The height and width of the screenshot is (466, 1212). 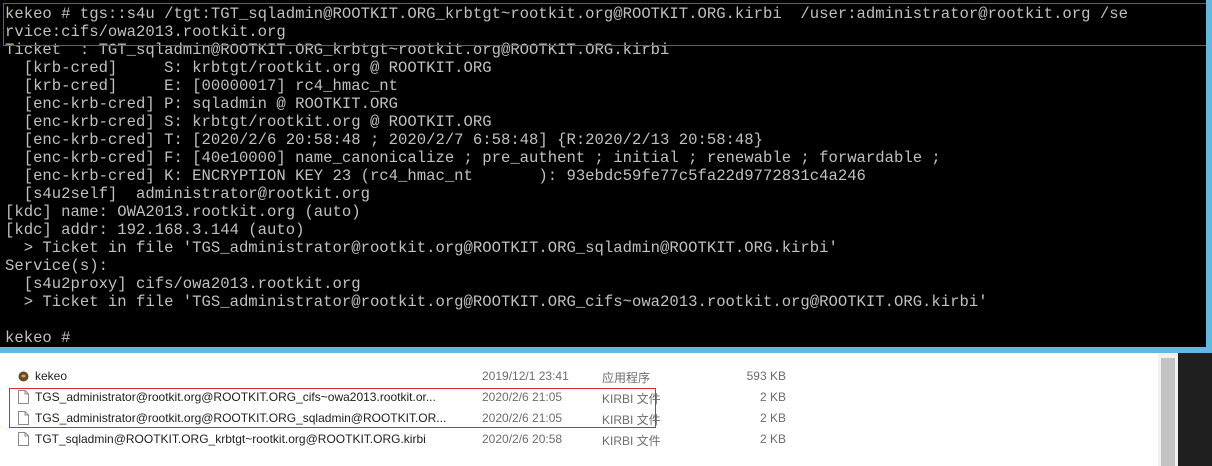 I want to click on file-date: 2020/2/6 20:58, so click(x=522, y=439).